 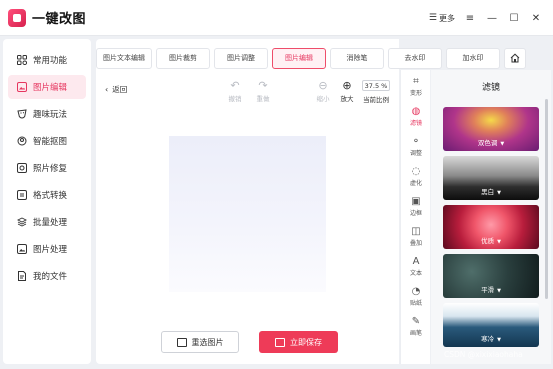 I want to click on tab-image-adjust: 图片调整, so click(x=241, y=58).